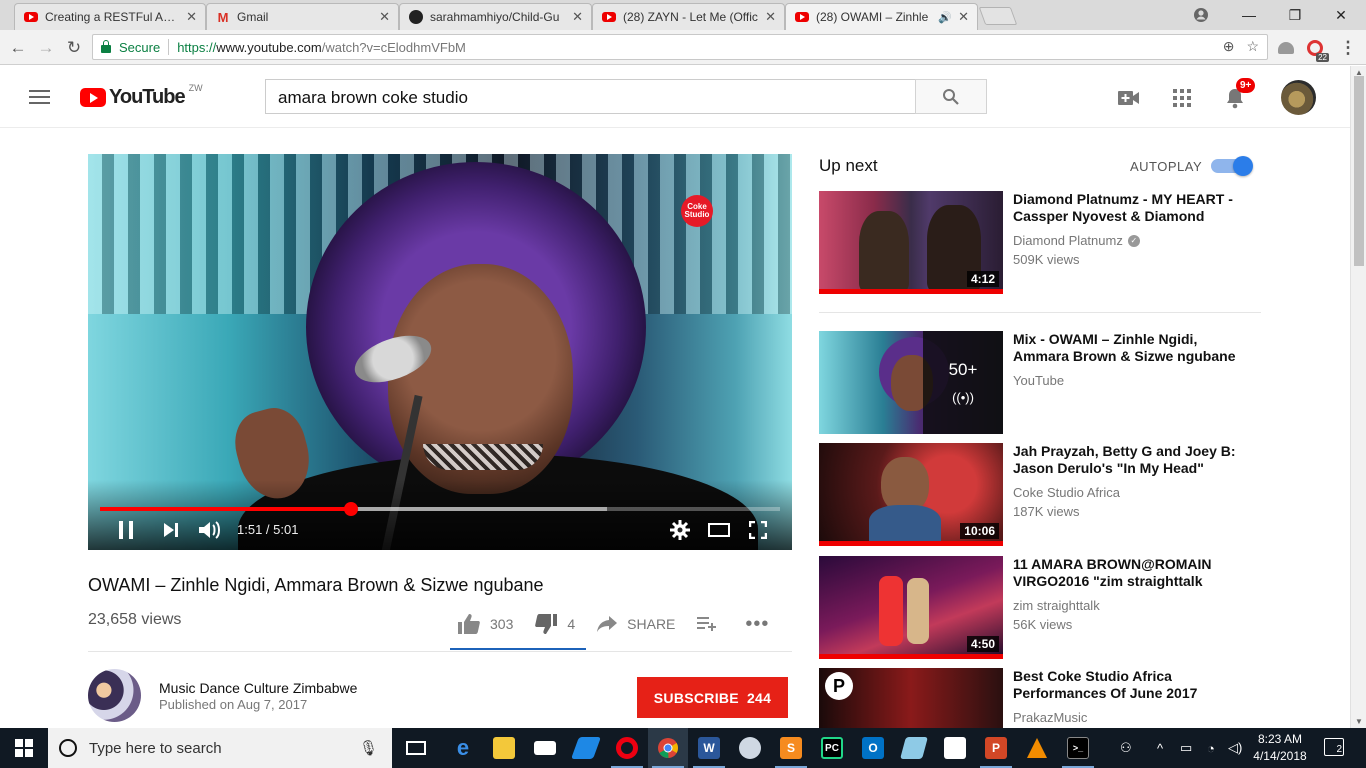  Describe the element at coordinates (1050, 717) in the screenshot. I see `recommendation-channel: PrakazMusic` at that location.